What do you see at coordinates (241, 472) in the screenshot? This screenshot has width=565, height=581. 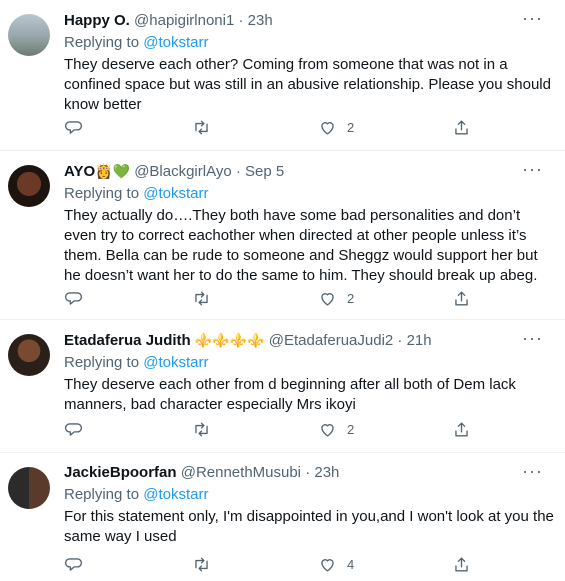 I see `user-handle: @RennethMusubi` at bounding box center [241, 472].